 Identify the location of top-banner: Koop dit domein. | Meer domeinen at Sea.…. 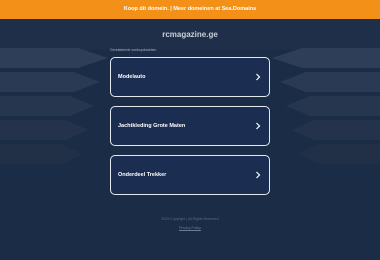
(190, 9).